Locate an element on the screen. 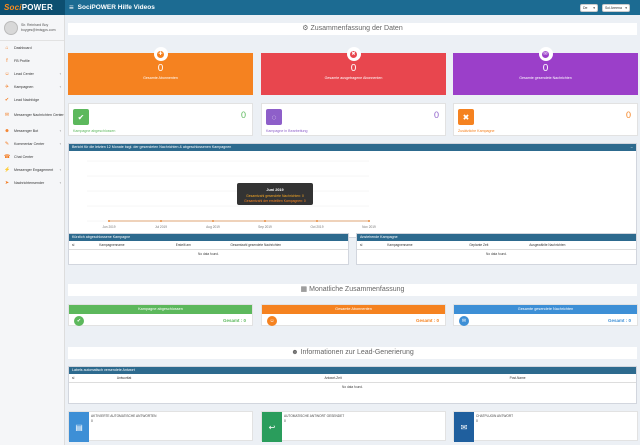 The width and height of the screenshot is (640, 445). sidebar-item-5: ✉ Messenger Nachrichten Center ‹ is located at coordinates (32, 115).